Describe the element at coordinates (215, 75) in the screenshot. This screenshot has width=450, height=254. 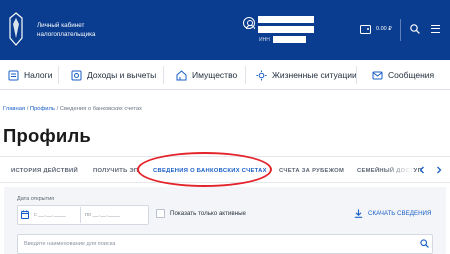
I see `nav-label-property: Имущество` at that location.